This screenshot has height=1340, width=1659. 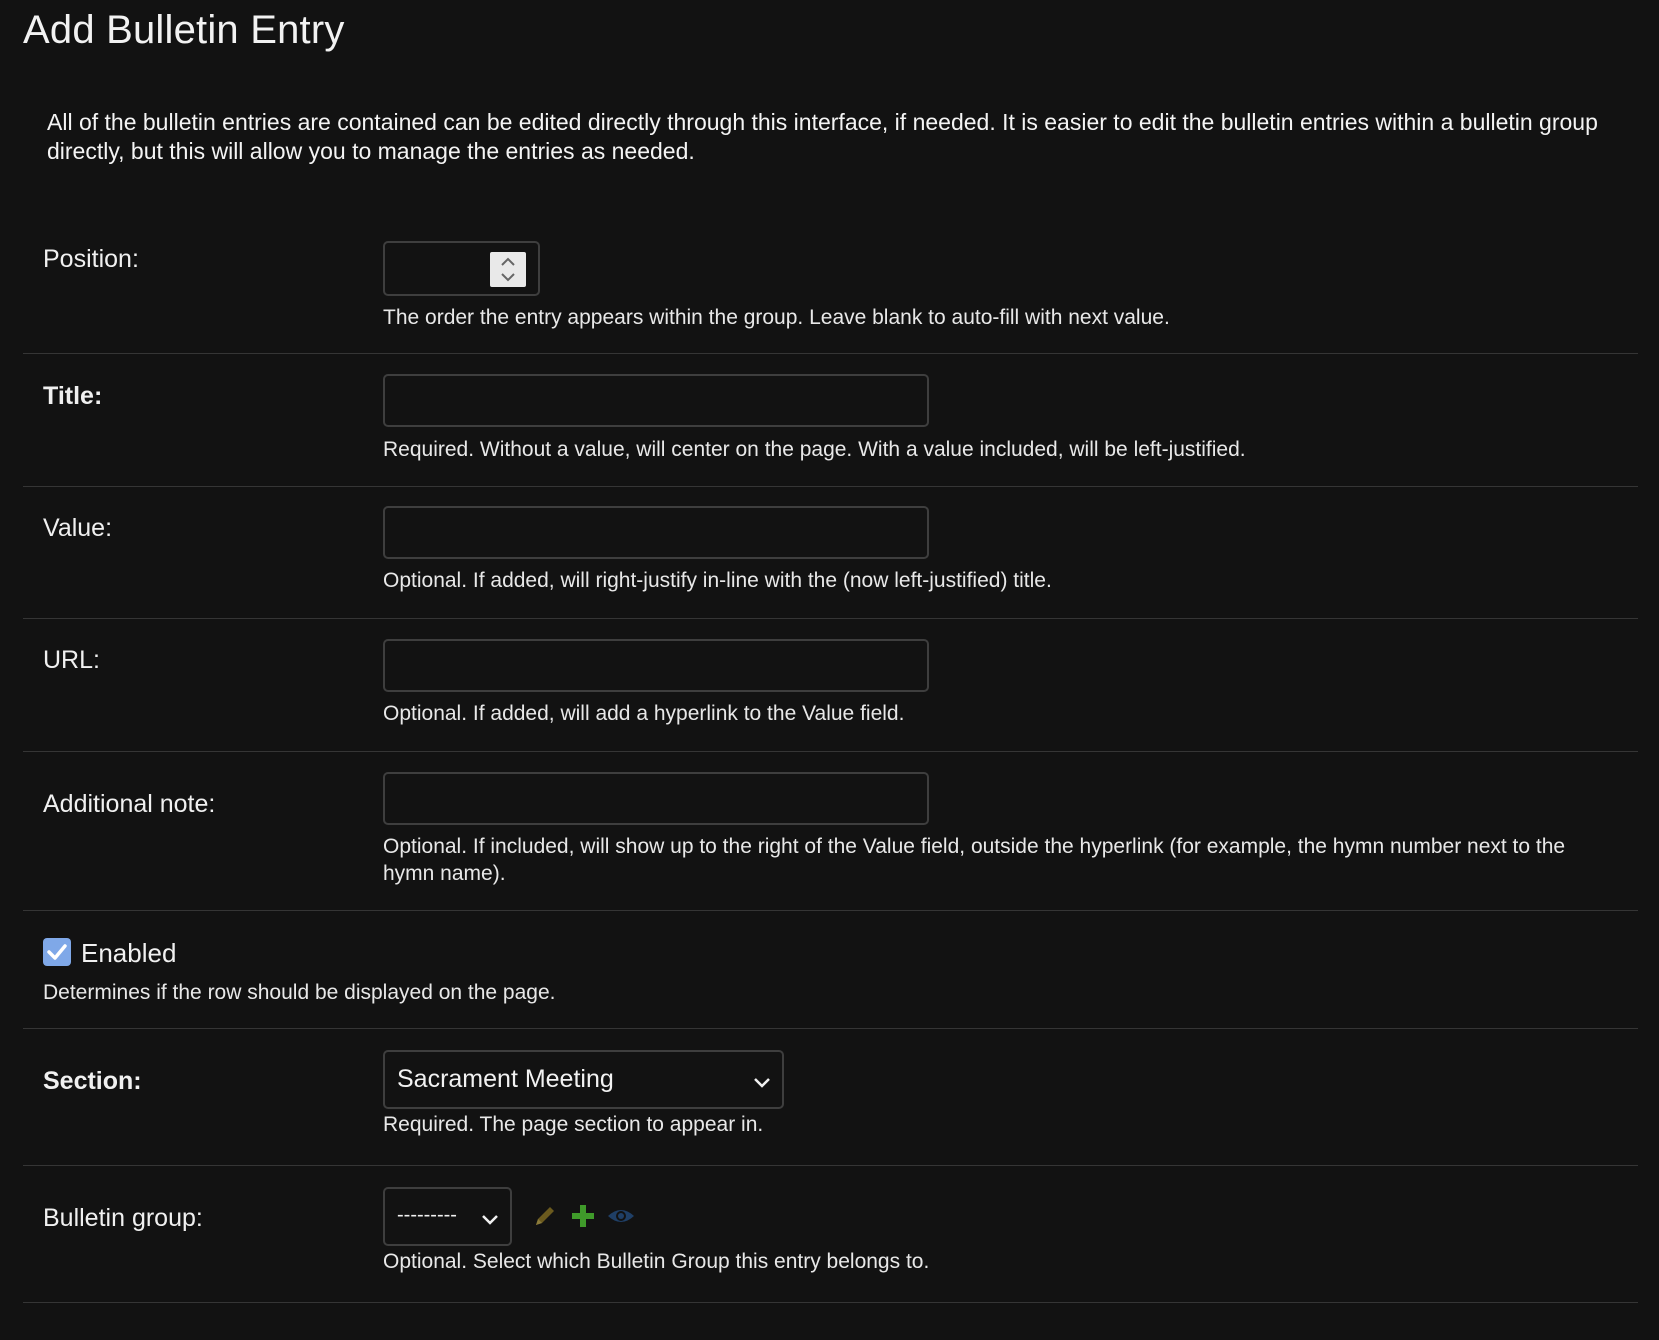 I want to click on enabled-label: Enabled, so click(x=128, y=953).